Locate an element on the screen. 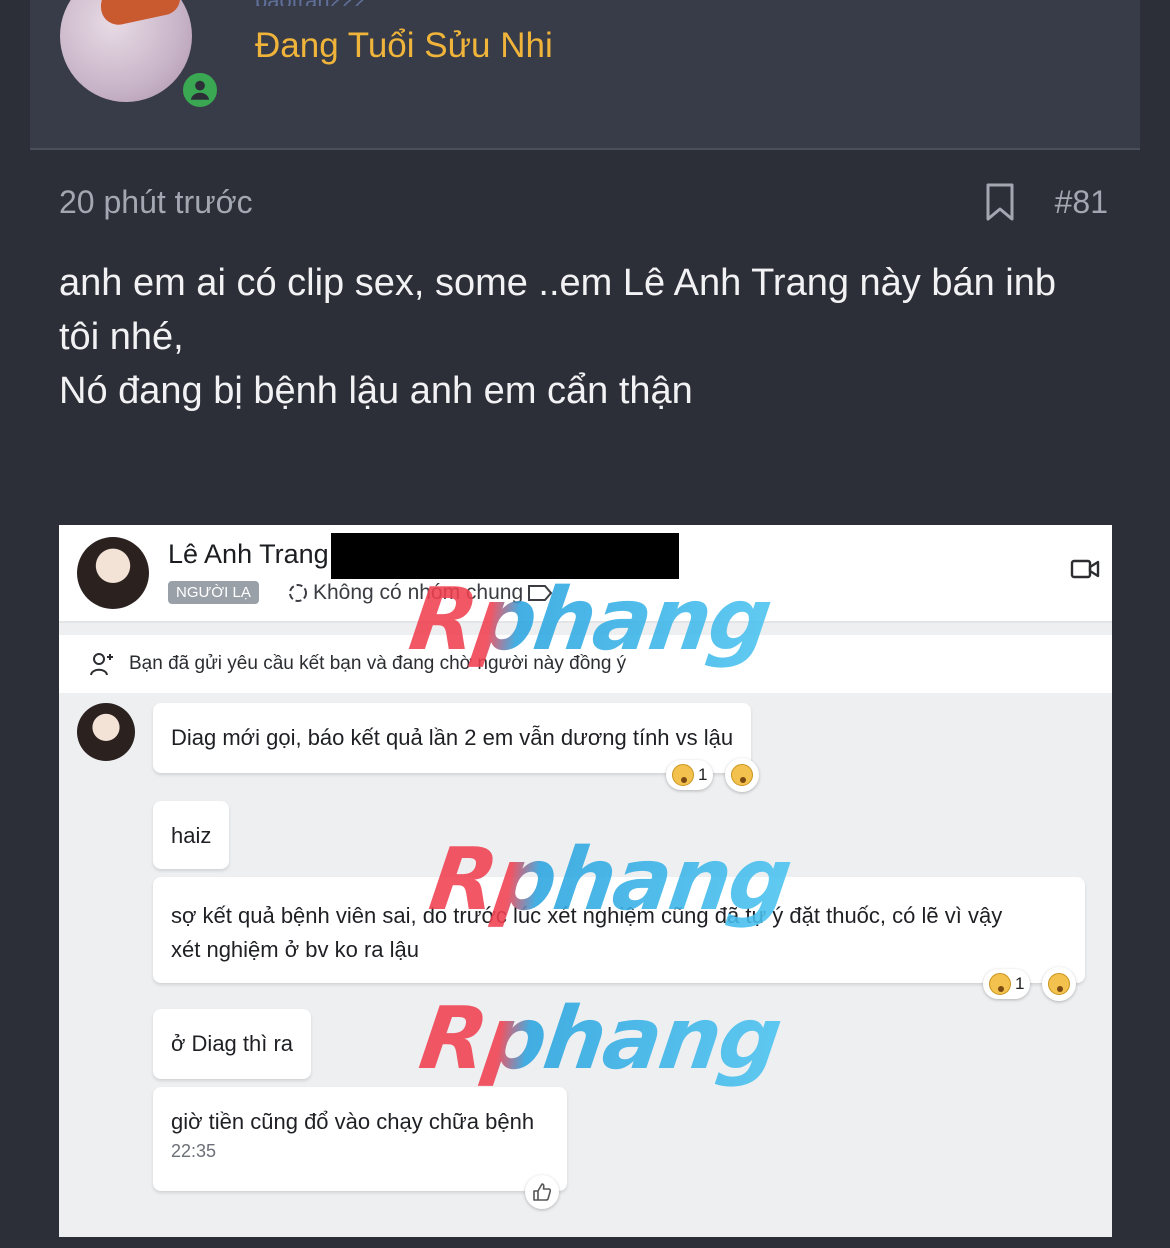 Image resolution: width=1170 pixels, height=1248 pixels. message-text: haiz is located at coordinates (191, 835).